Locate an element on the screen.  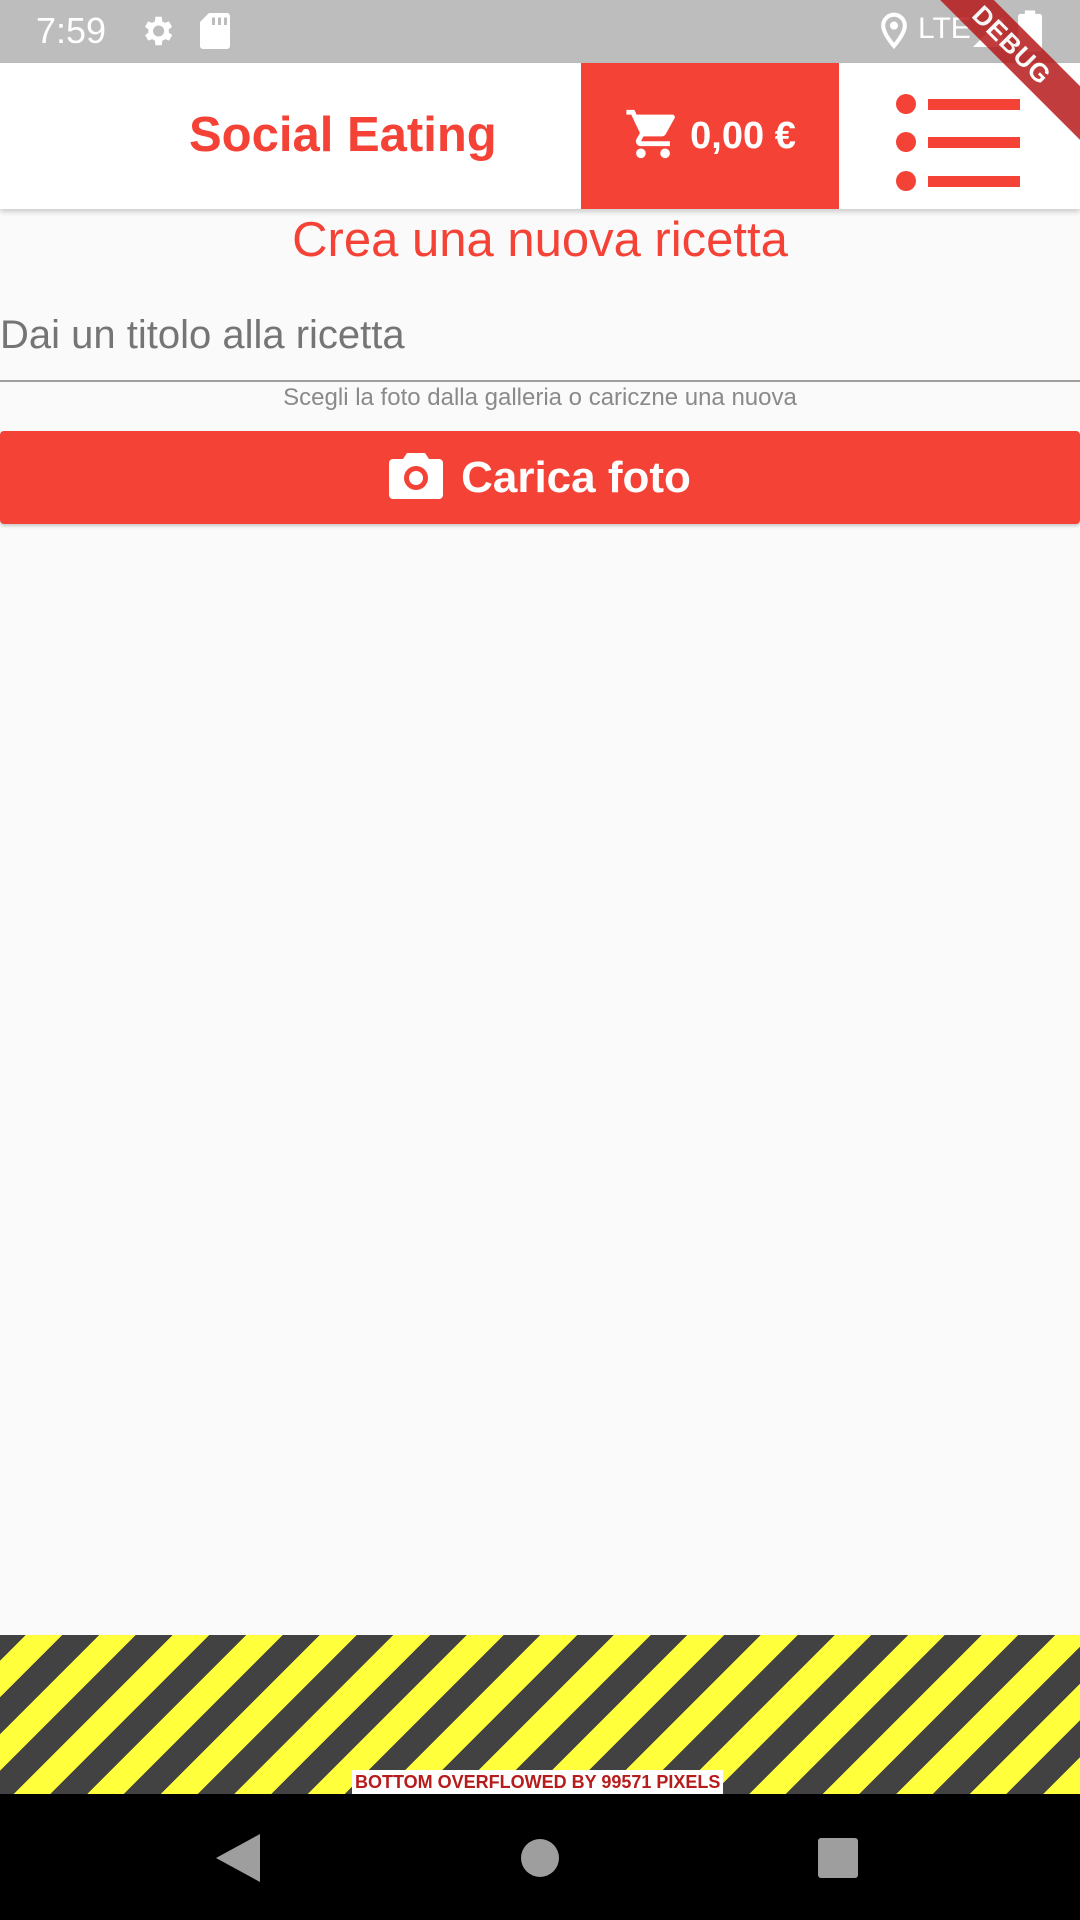
app-title: Social Eating is located at coordinates (343, 135).